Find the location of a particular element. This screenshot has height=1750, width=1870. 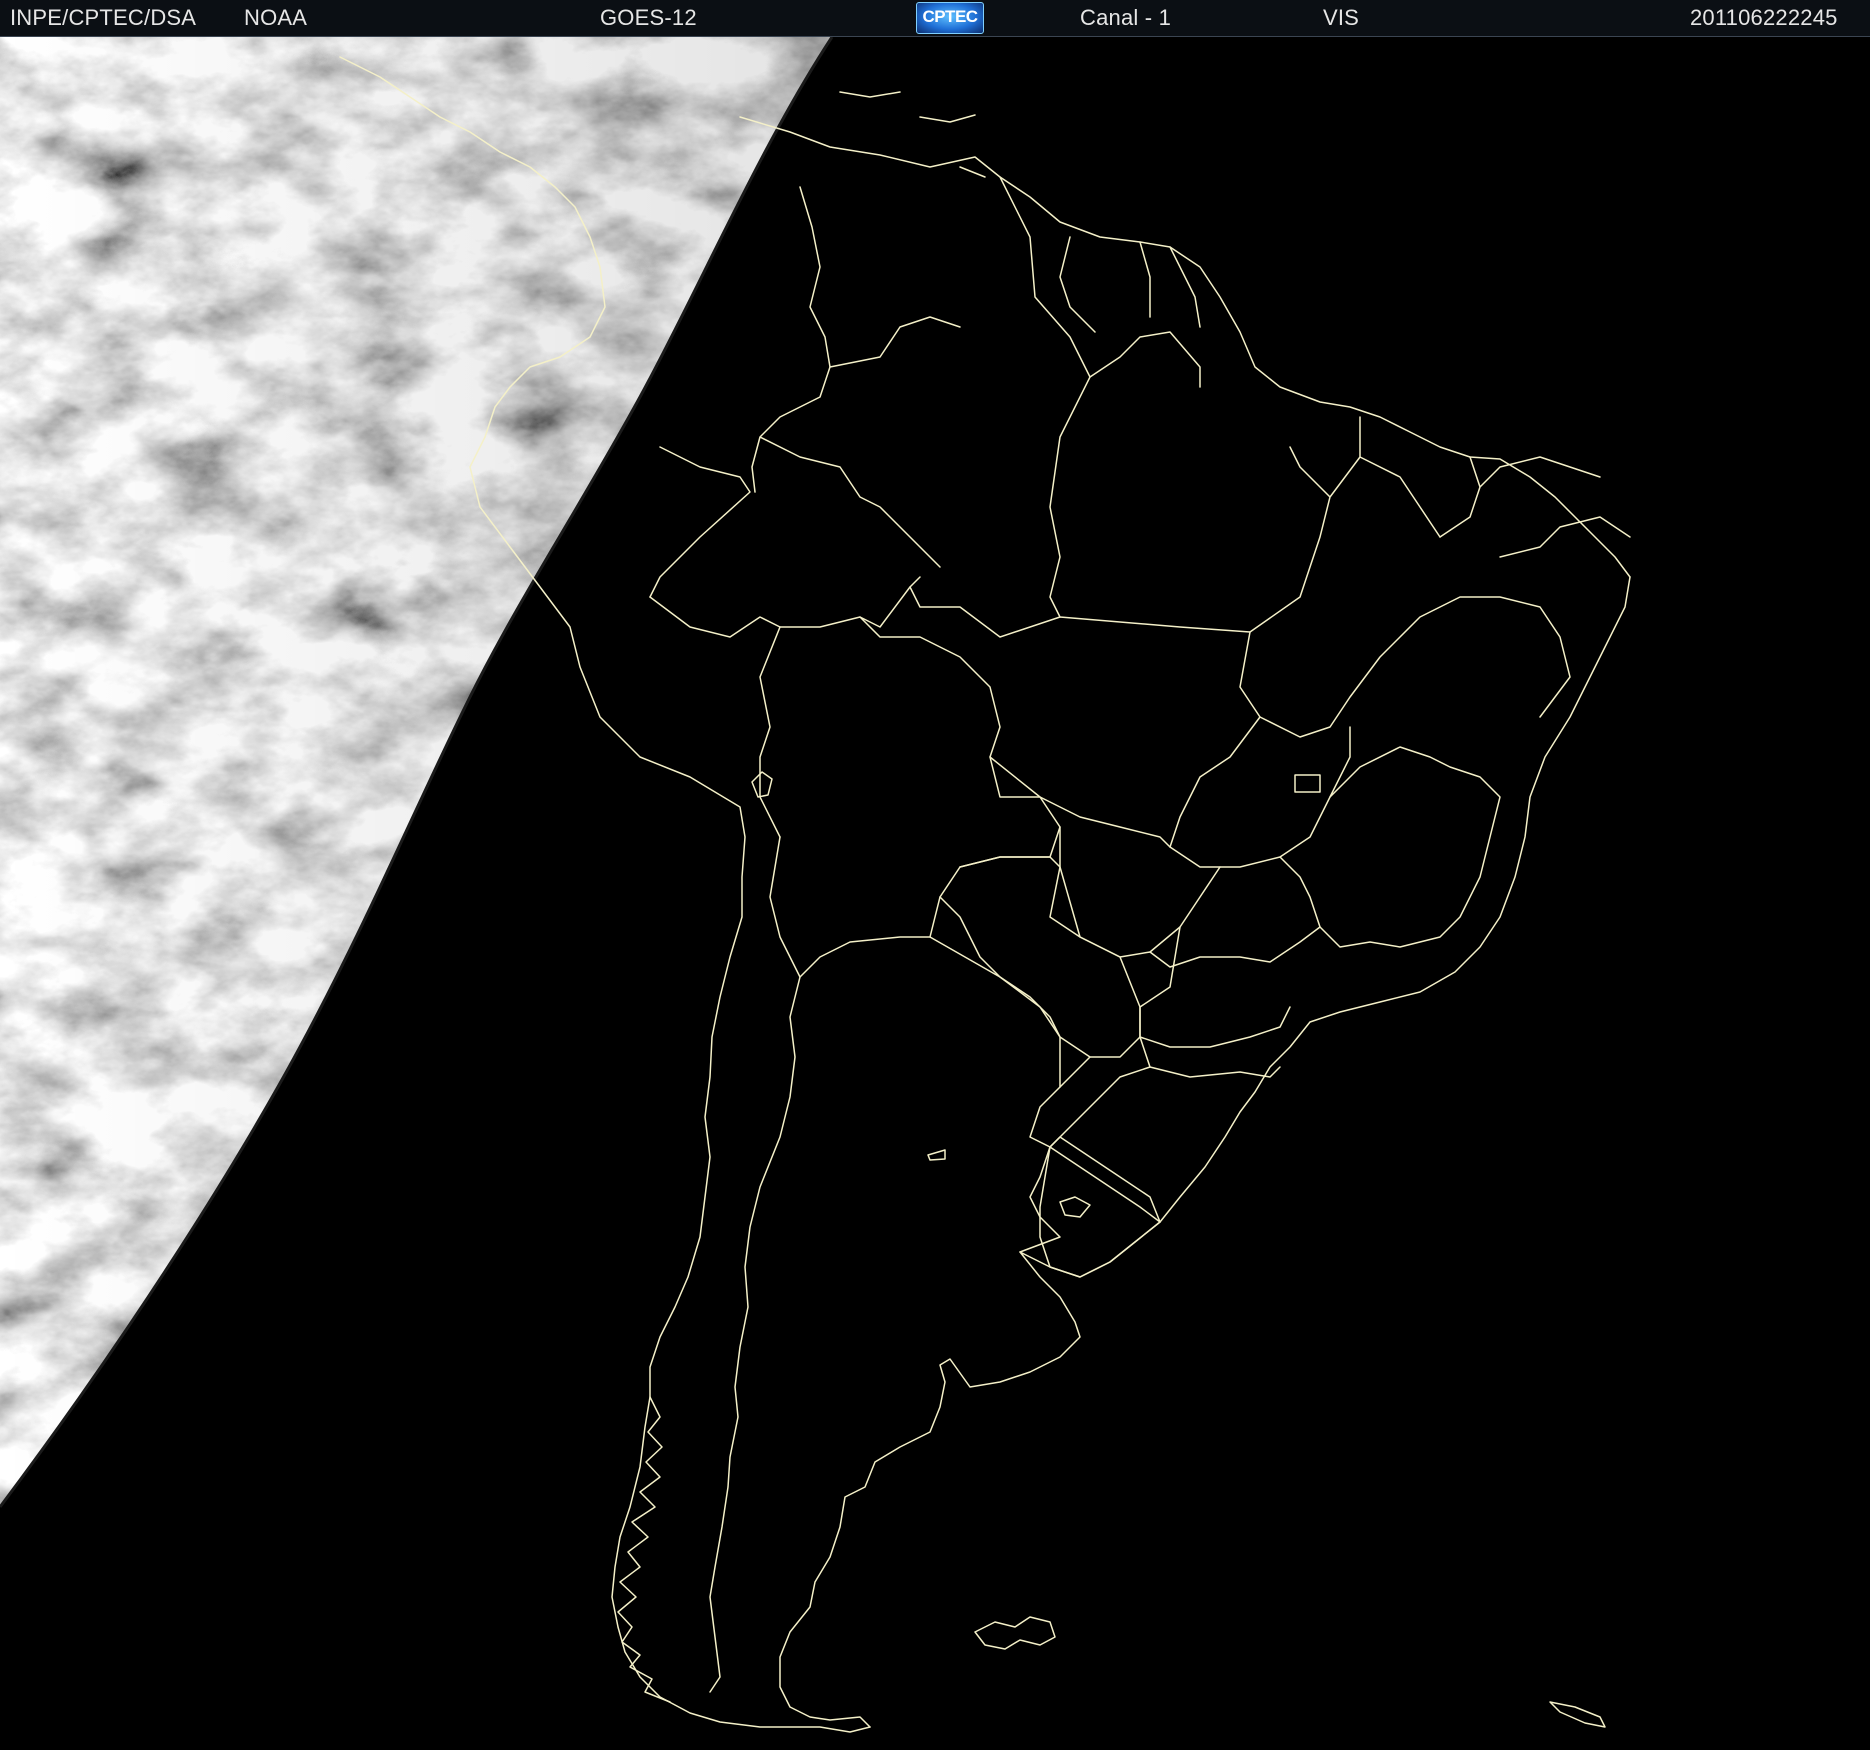

brazil-federal-district is located at coordinates (1307, 783).